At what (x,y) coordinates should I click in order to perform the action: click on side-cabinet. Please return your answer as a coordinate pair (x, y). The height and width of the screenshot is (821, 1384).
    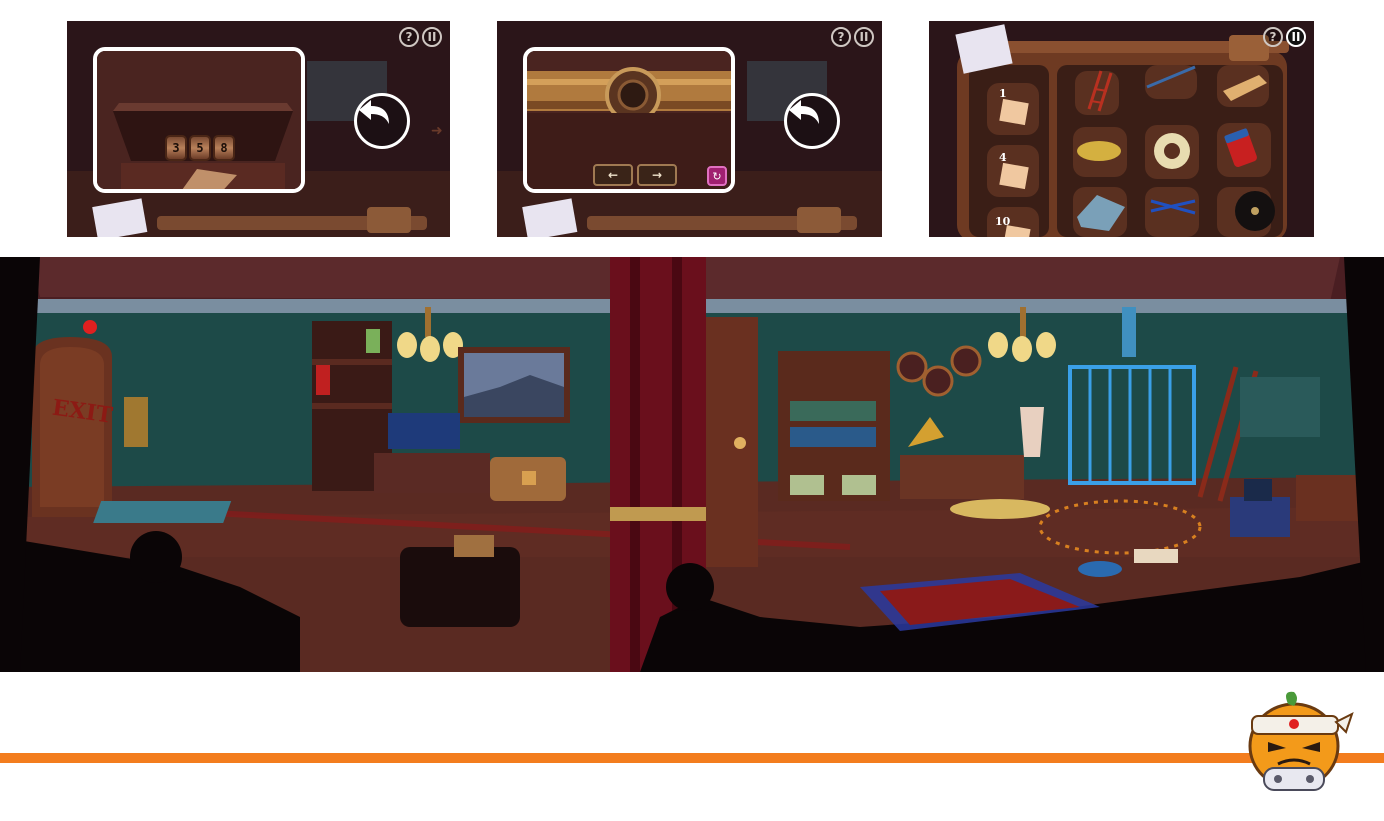
    Looking at the image, I should click on (1331, 498).